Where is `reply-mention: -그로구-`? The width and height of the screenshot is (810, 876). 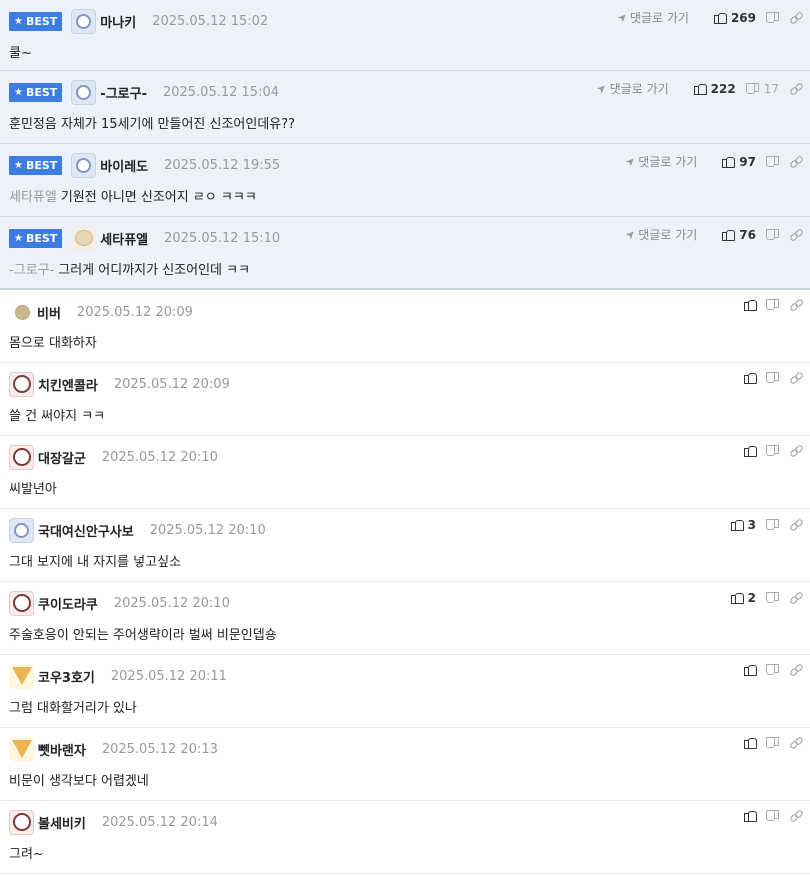
reply-mention: -그로구- is located at coordinates (31, 270).